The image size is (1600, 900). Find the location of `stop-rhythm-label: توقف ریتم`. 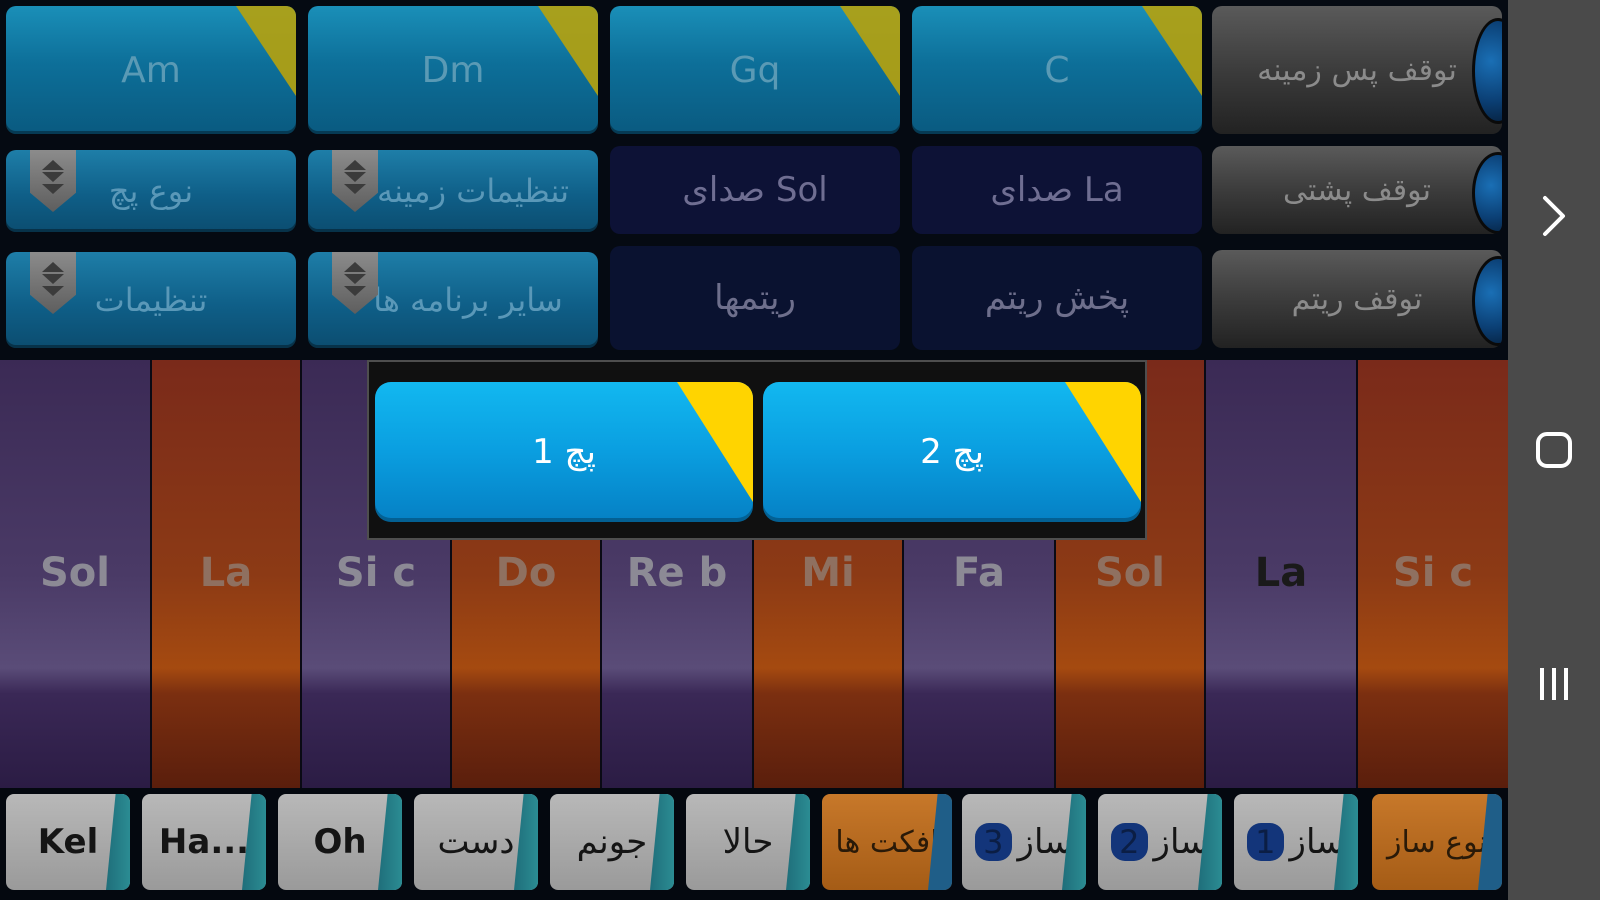

stop-rhythm-label: توقف ریتم is located at coordinates (1357, 299).